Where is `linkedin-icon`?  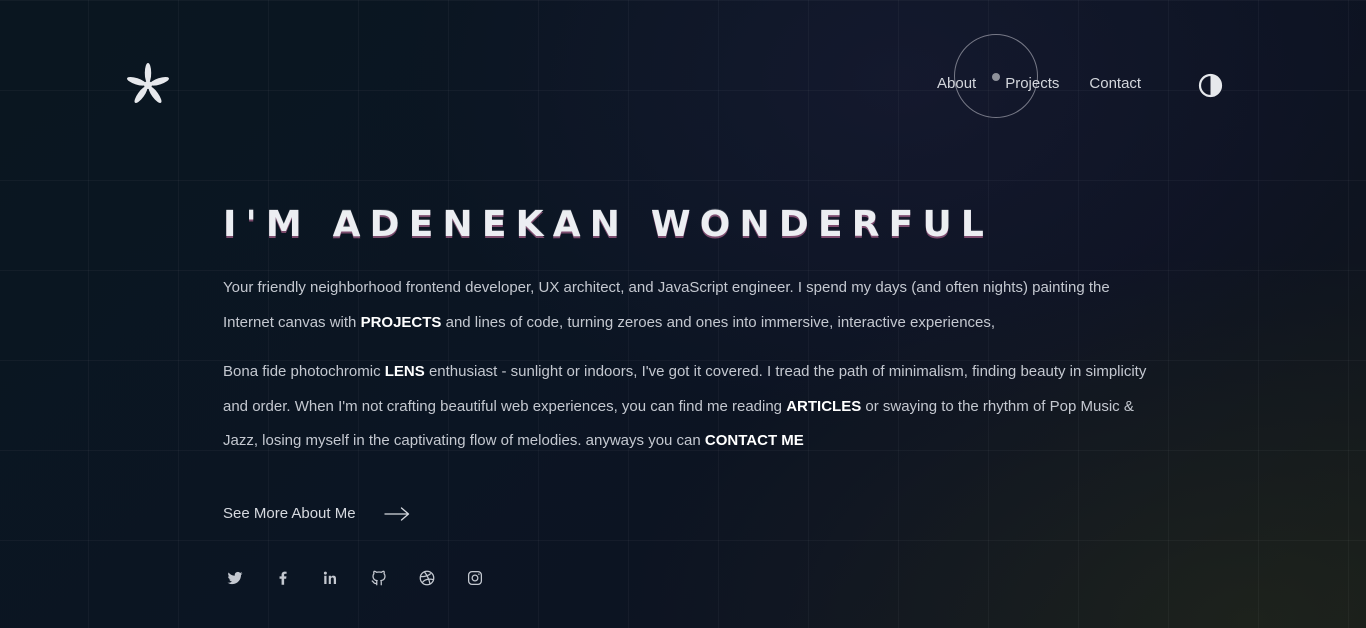
linkedin-icon is located at coordinates (330, 577).